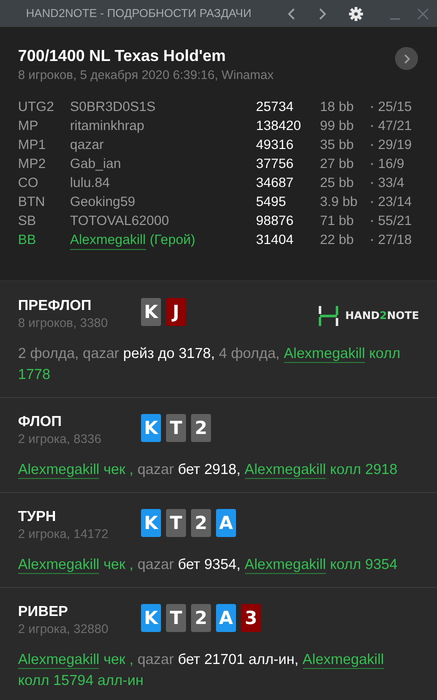 The width and height of the screenshot is (437, 700). I want to click on stack-value: 98876, so click(275, 221).